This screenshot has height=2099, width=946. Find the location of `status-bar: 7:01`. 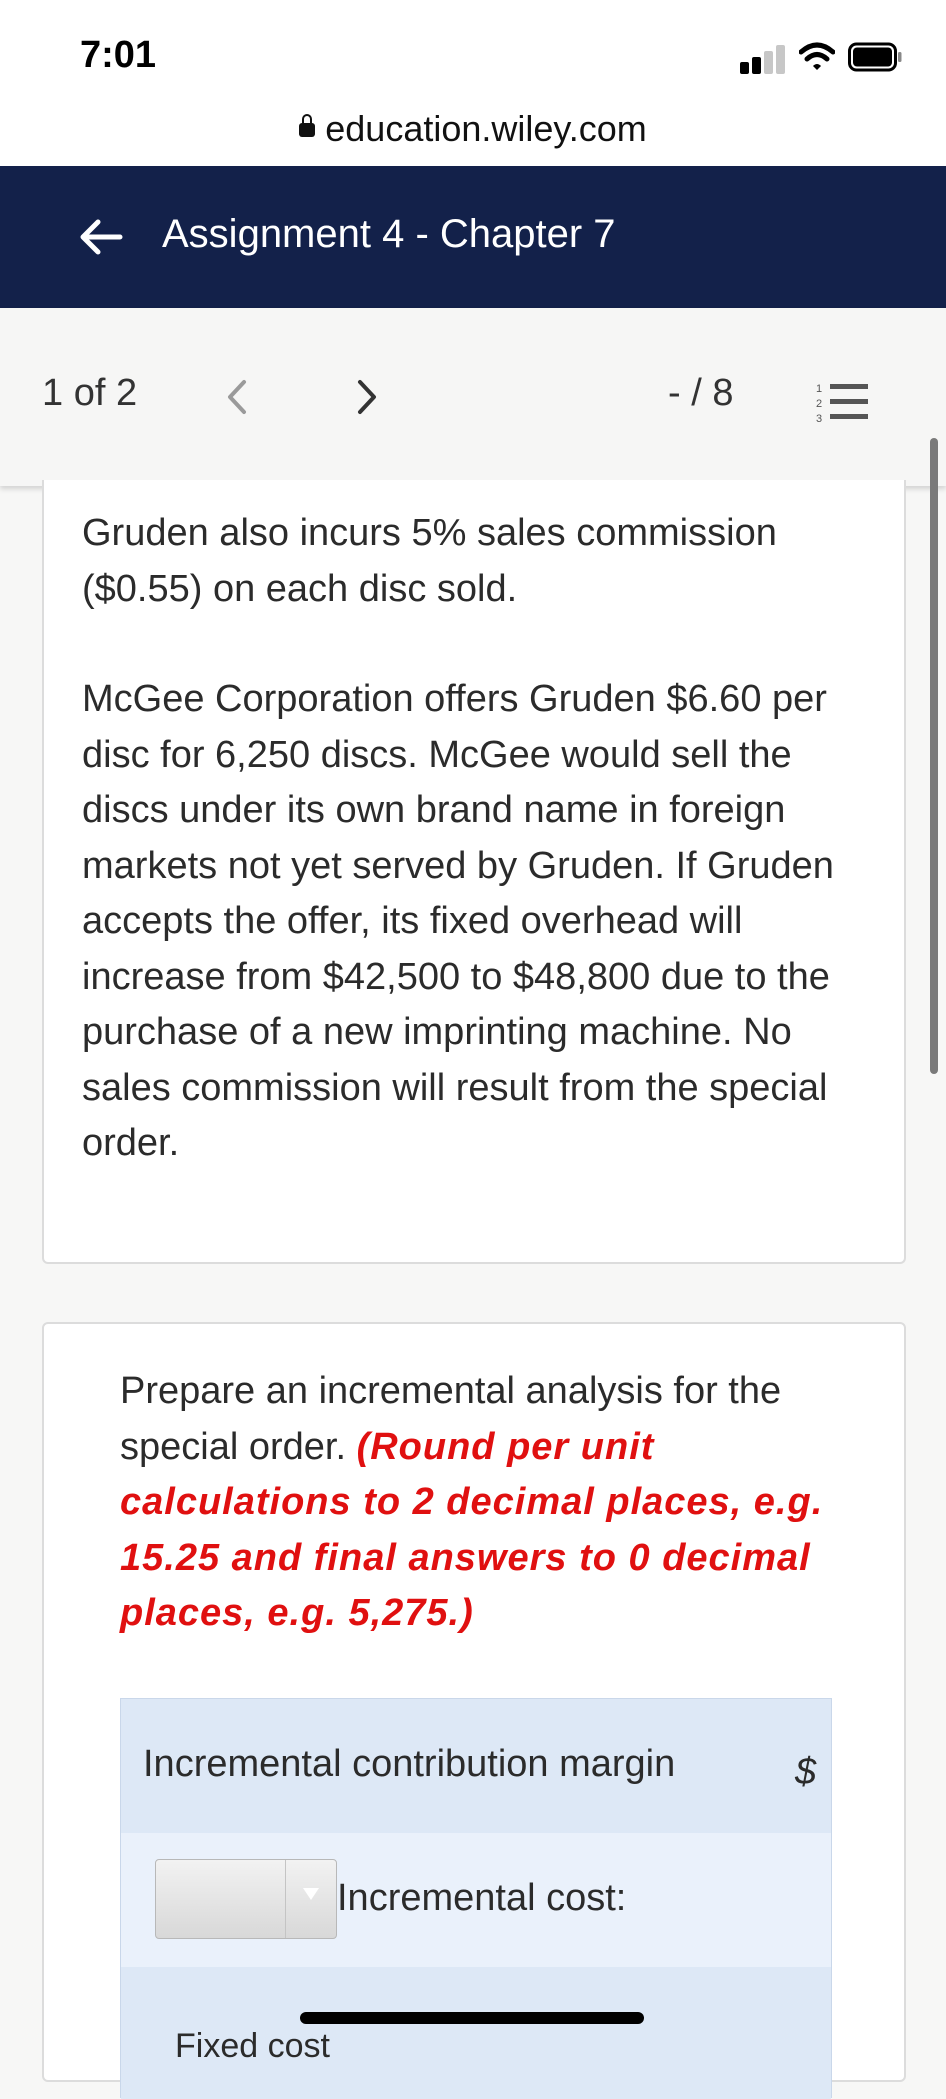

status-bar: 7:01 is located at coordinates (473, 54).